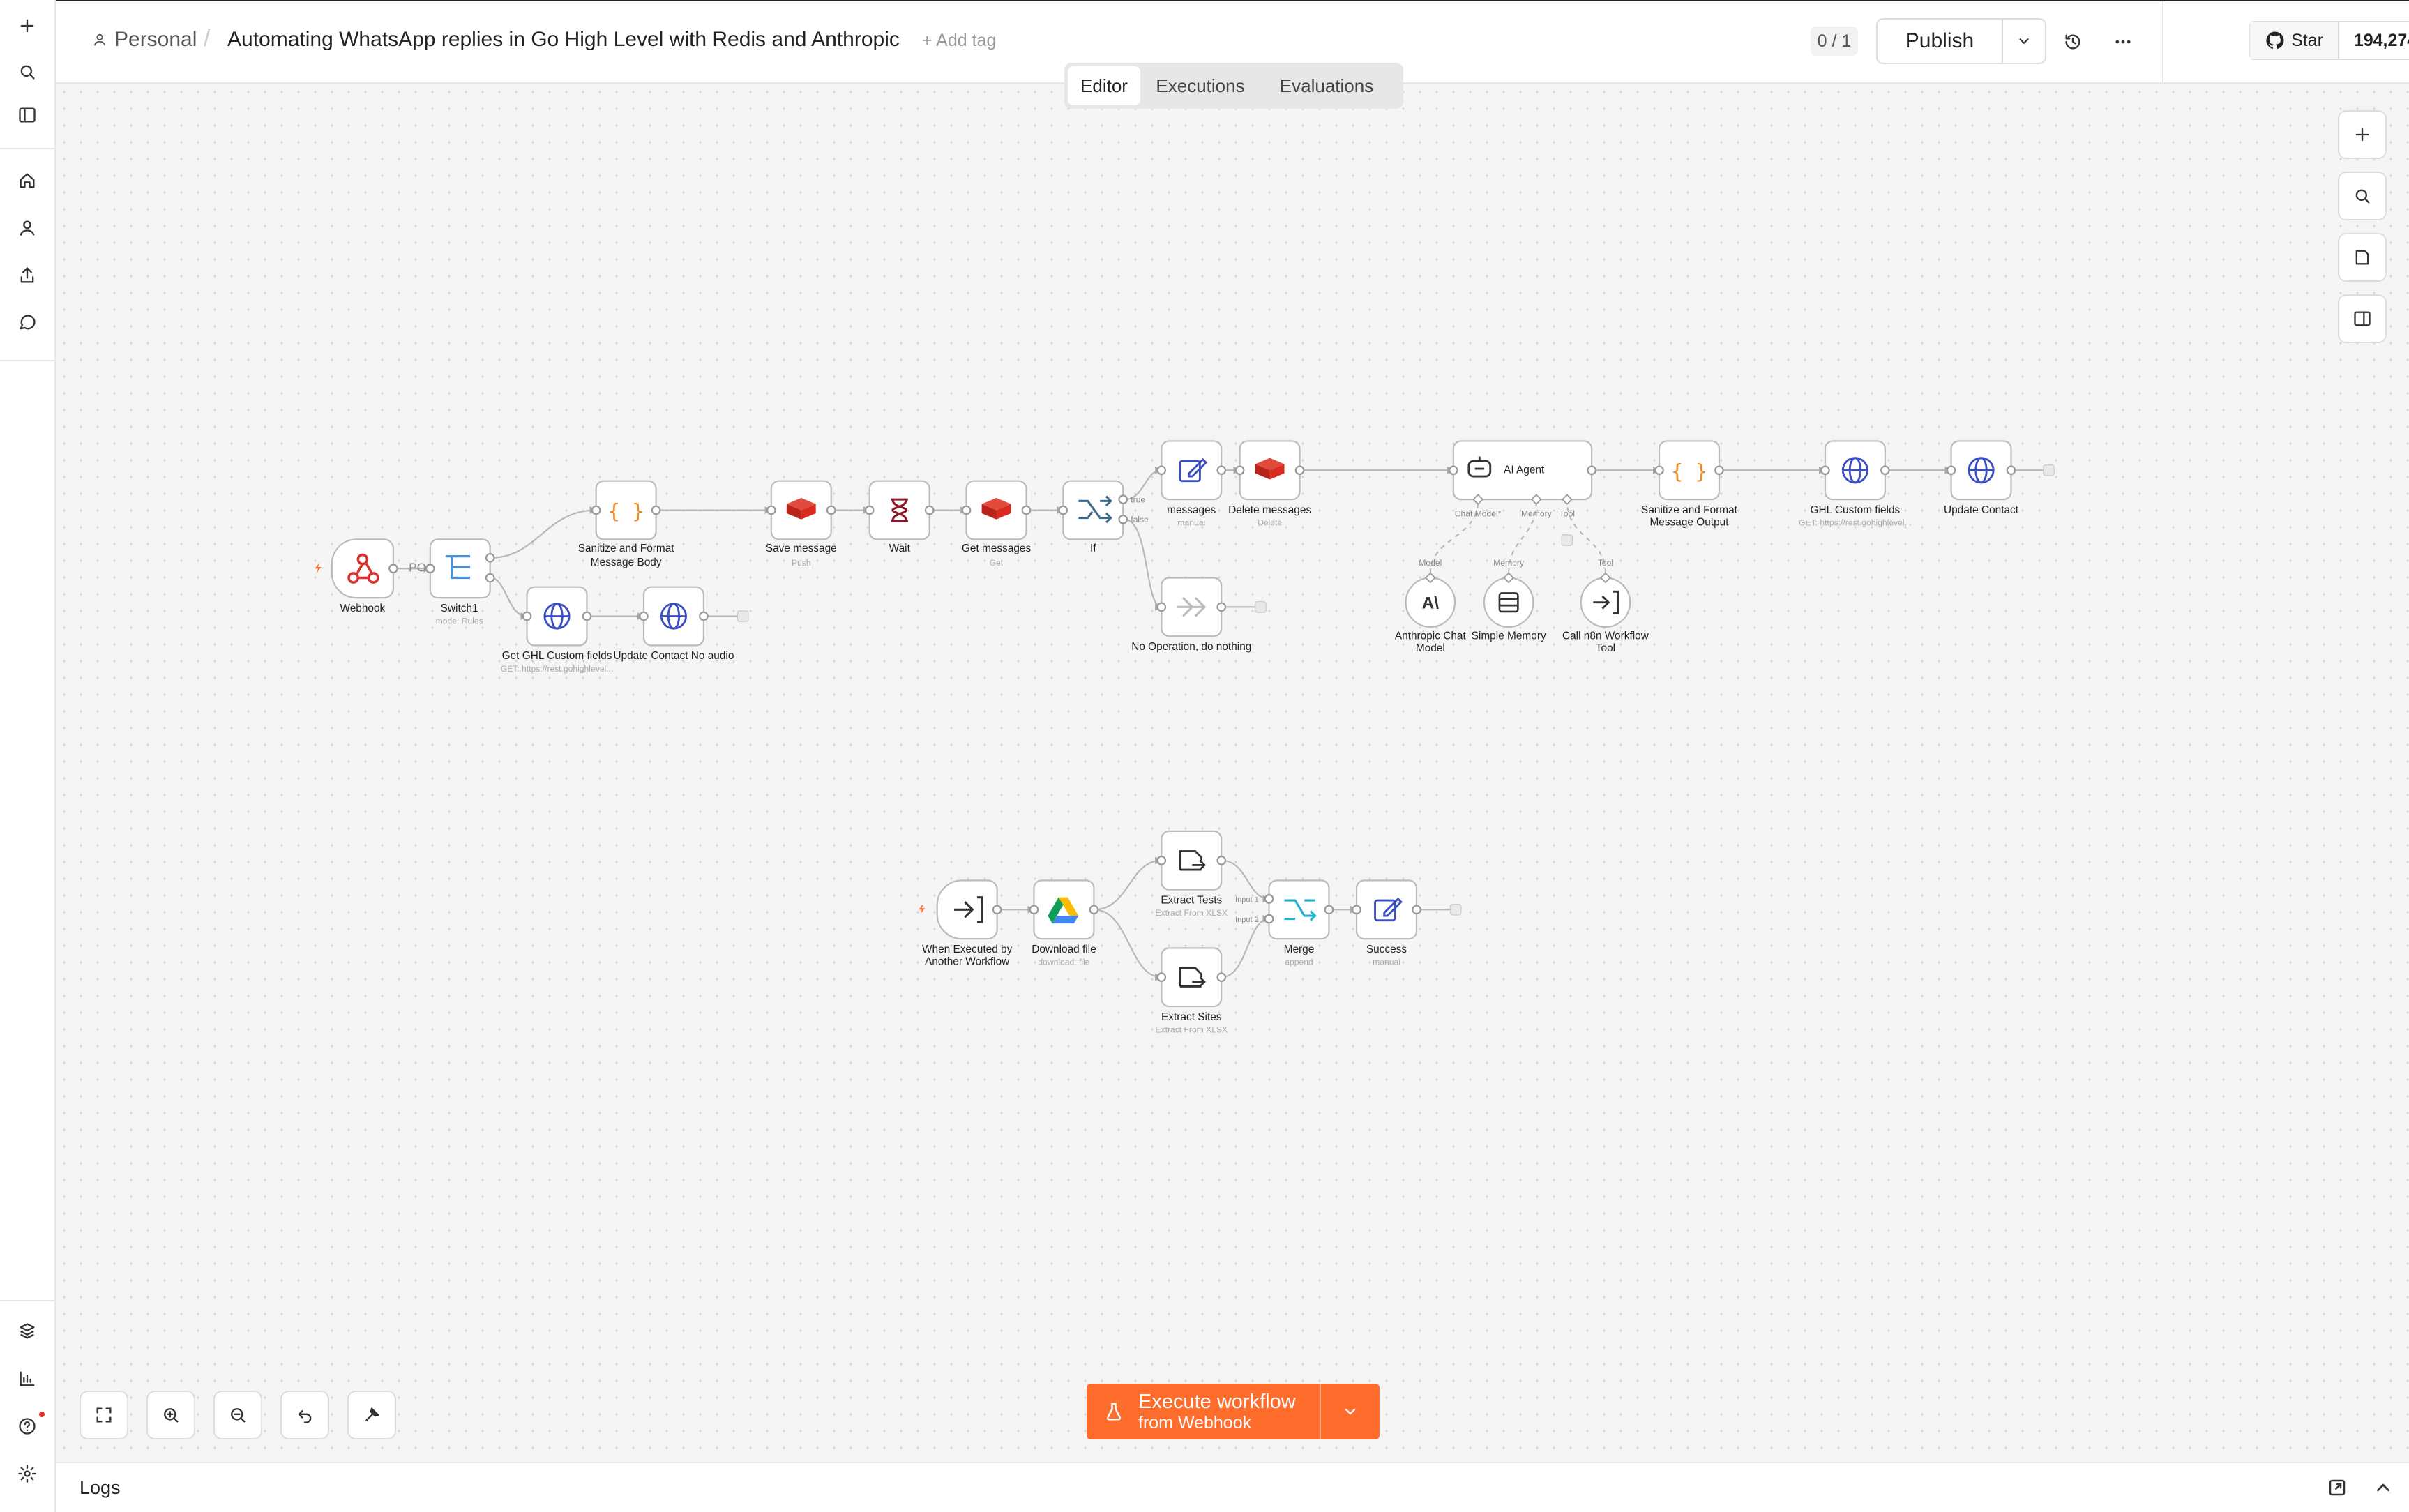 The width and height of the screenshot is (2409, 1512). What do you see at coordinates (1478, 513) in the screenshot?
I see `port-label-chat-model: Chat Model*` at bounding box center [1478, 513].